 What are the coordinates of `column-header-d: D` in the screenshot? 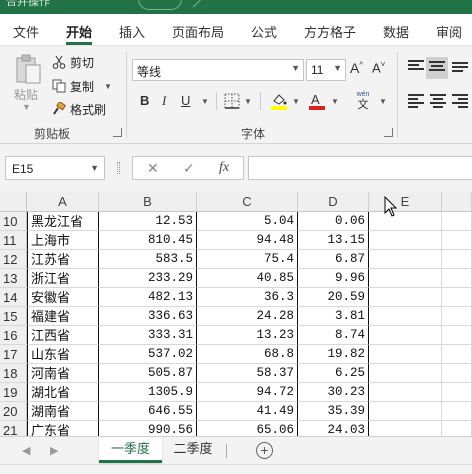 It's located at (333, 202).